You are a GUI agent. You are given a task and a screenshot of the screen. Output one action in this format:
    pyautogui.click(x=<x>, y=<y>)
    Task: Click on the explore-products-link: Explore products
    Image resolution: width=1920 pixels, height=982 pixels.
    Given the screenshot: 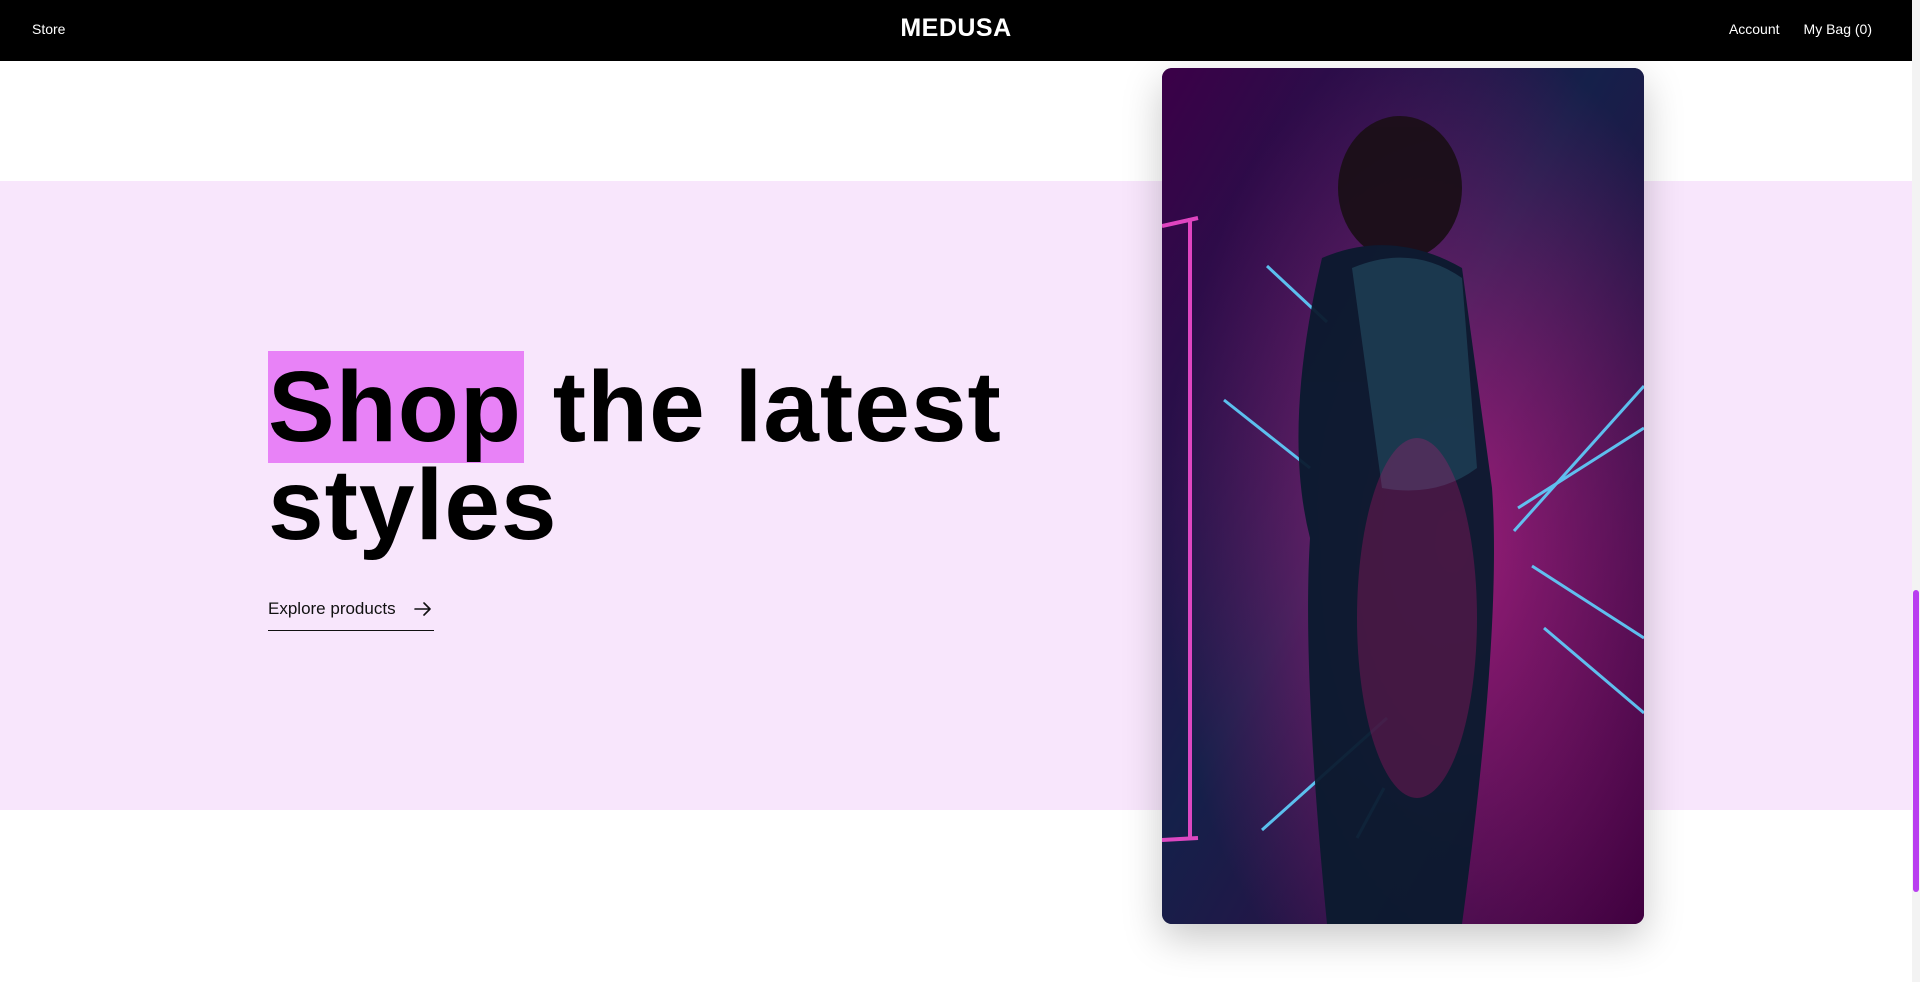 What is the action you would take?
    pyautogui.click(x=351, y=612)
    